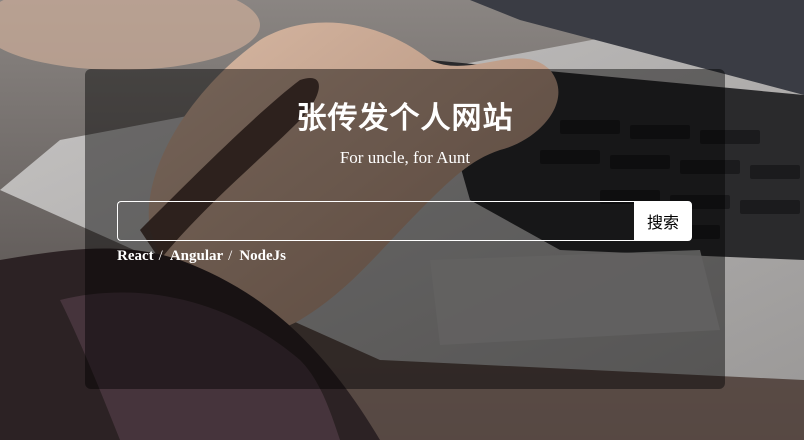 The width and height of the screenshot is (804, 440). Describe the element at coordinates (196, 256) in the screenshot. I see `tag-angular: Angular` at that location.